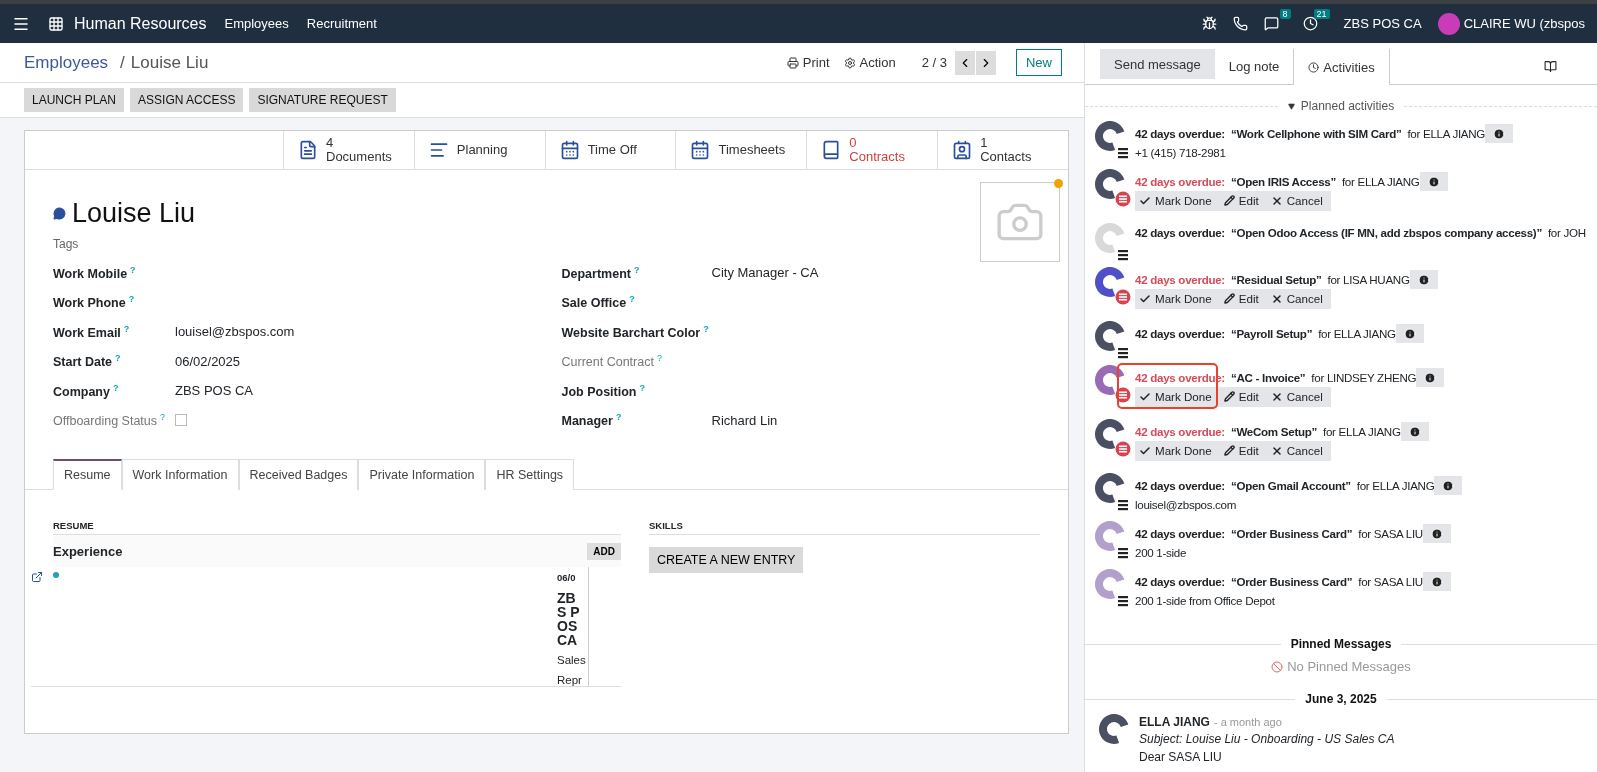 This screenshot has width=1597, height=772. I want to click on tab: HR Settings, so click(530, 474).